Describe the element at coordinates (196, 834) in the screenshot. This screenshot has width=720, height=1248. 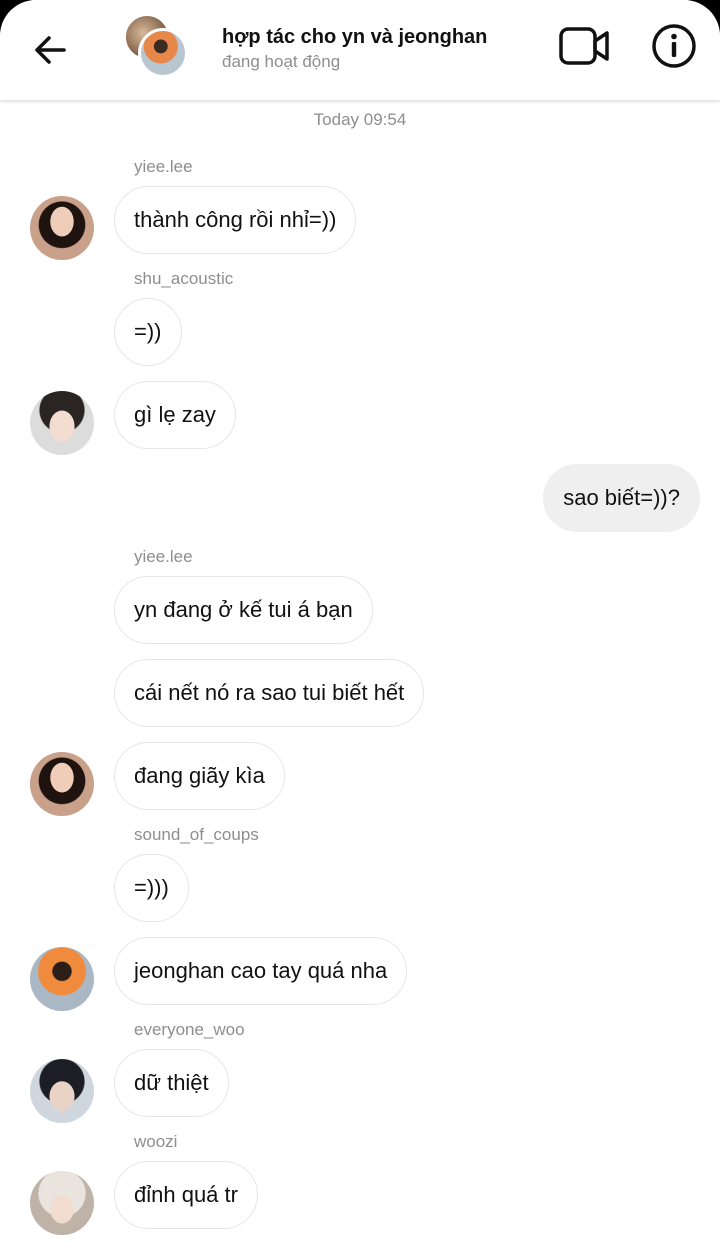
I see `sender-name: sound_of_coups` at that location.